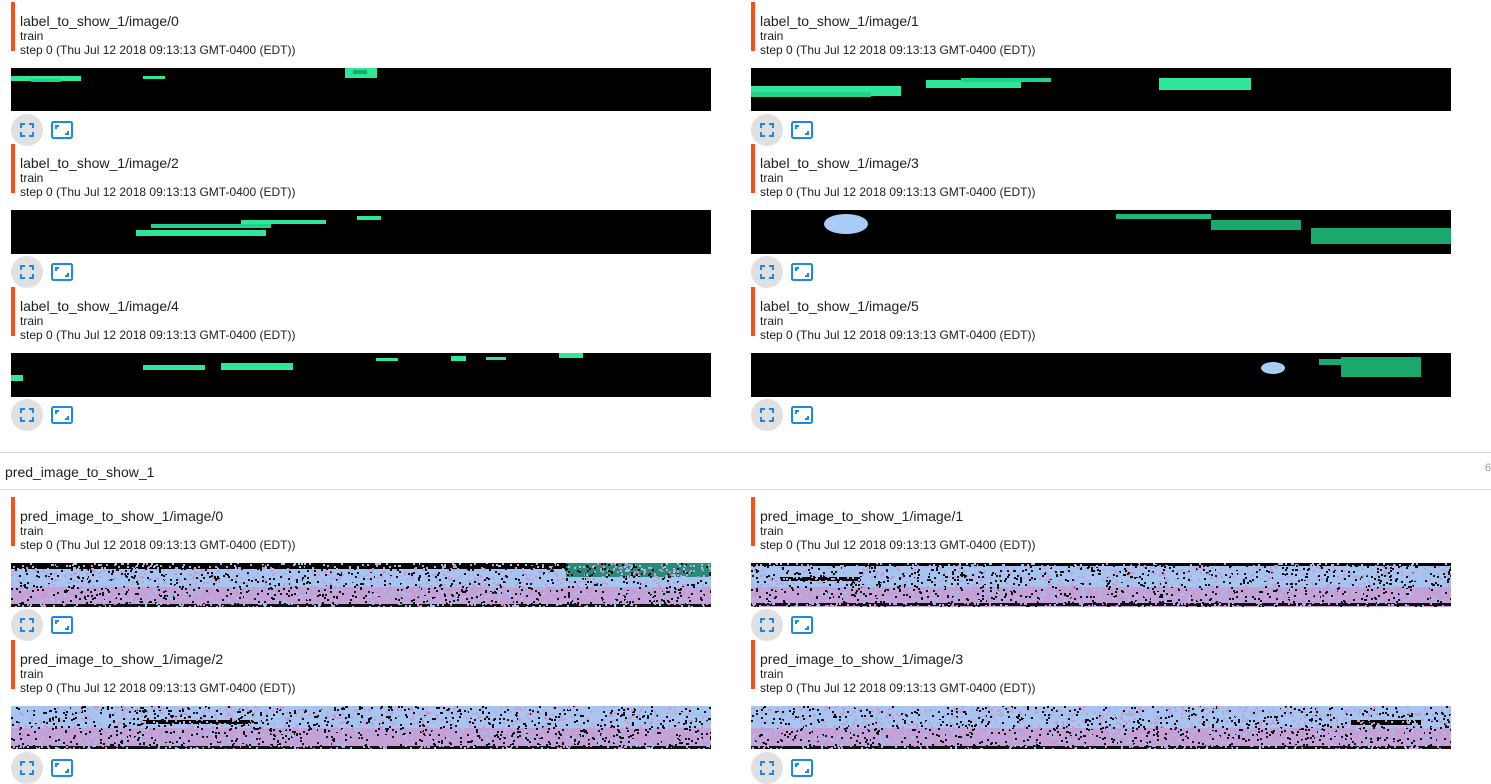  Describe the element at coordinates (79, 472) in the screenshot. I see `section-title: pred_image_to_show_1` at that location.